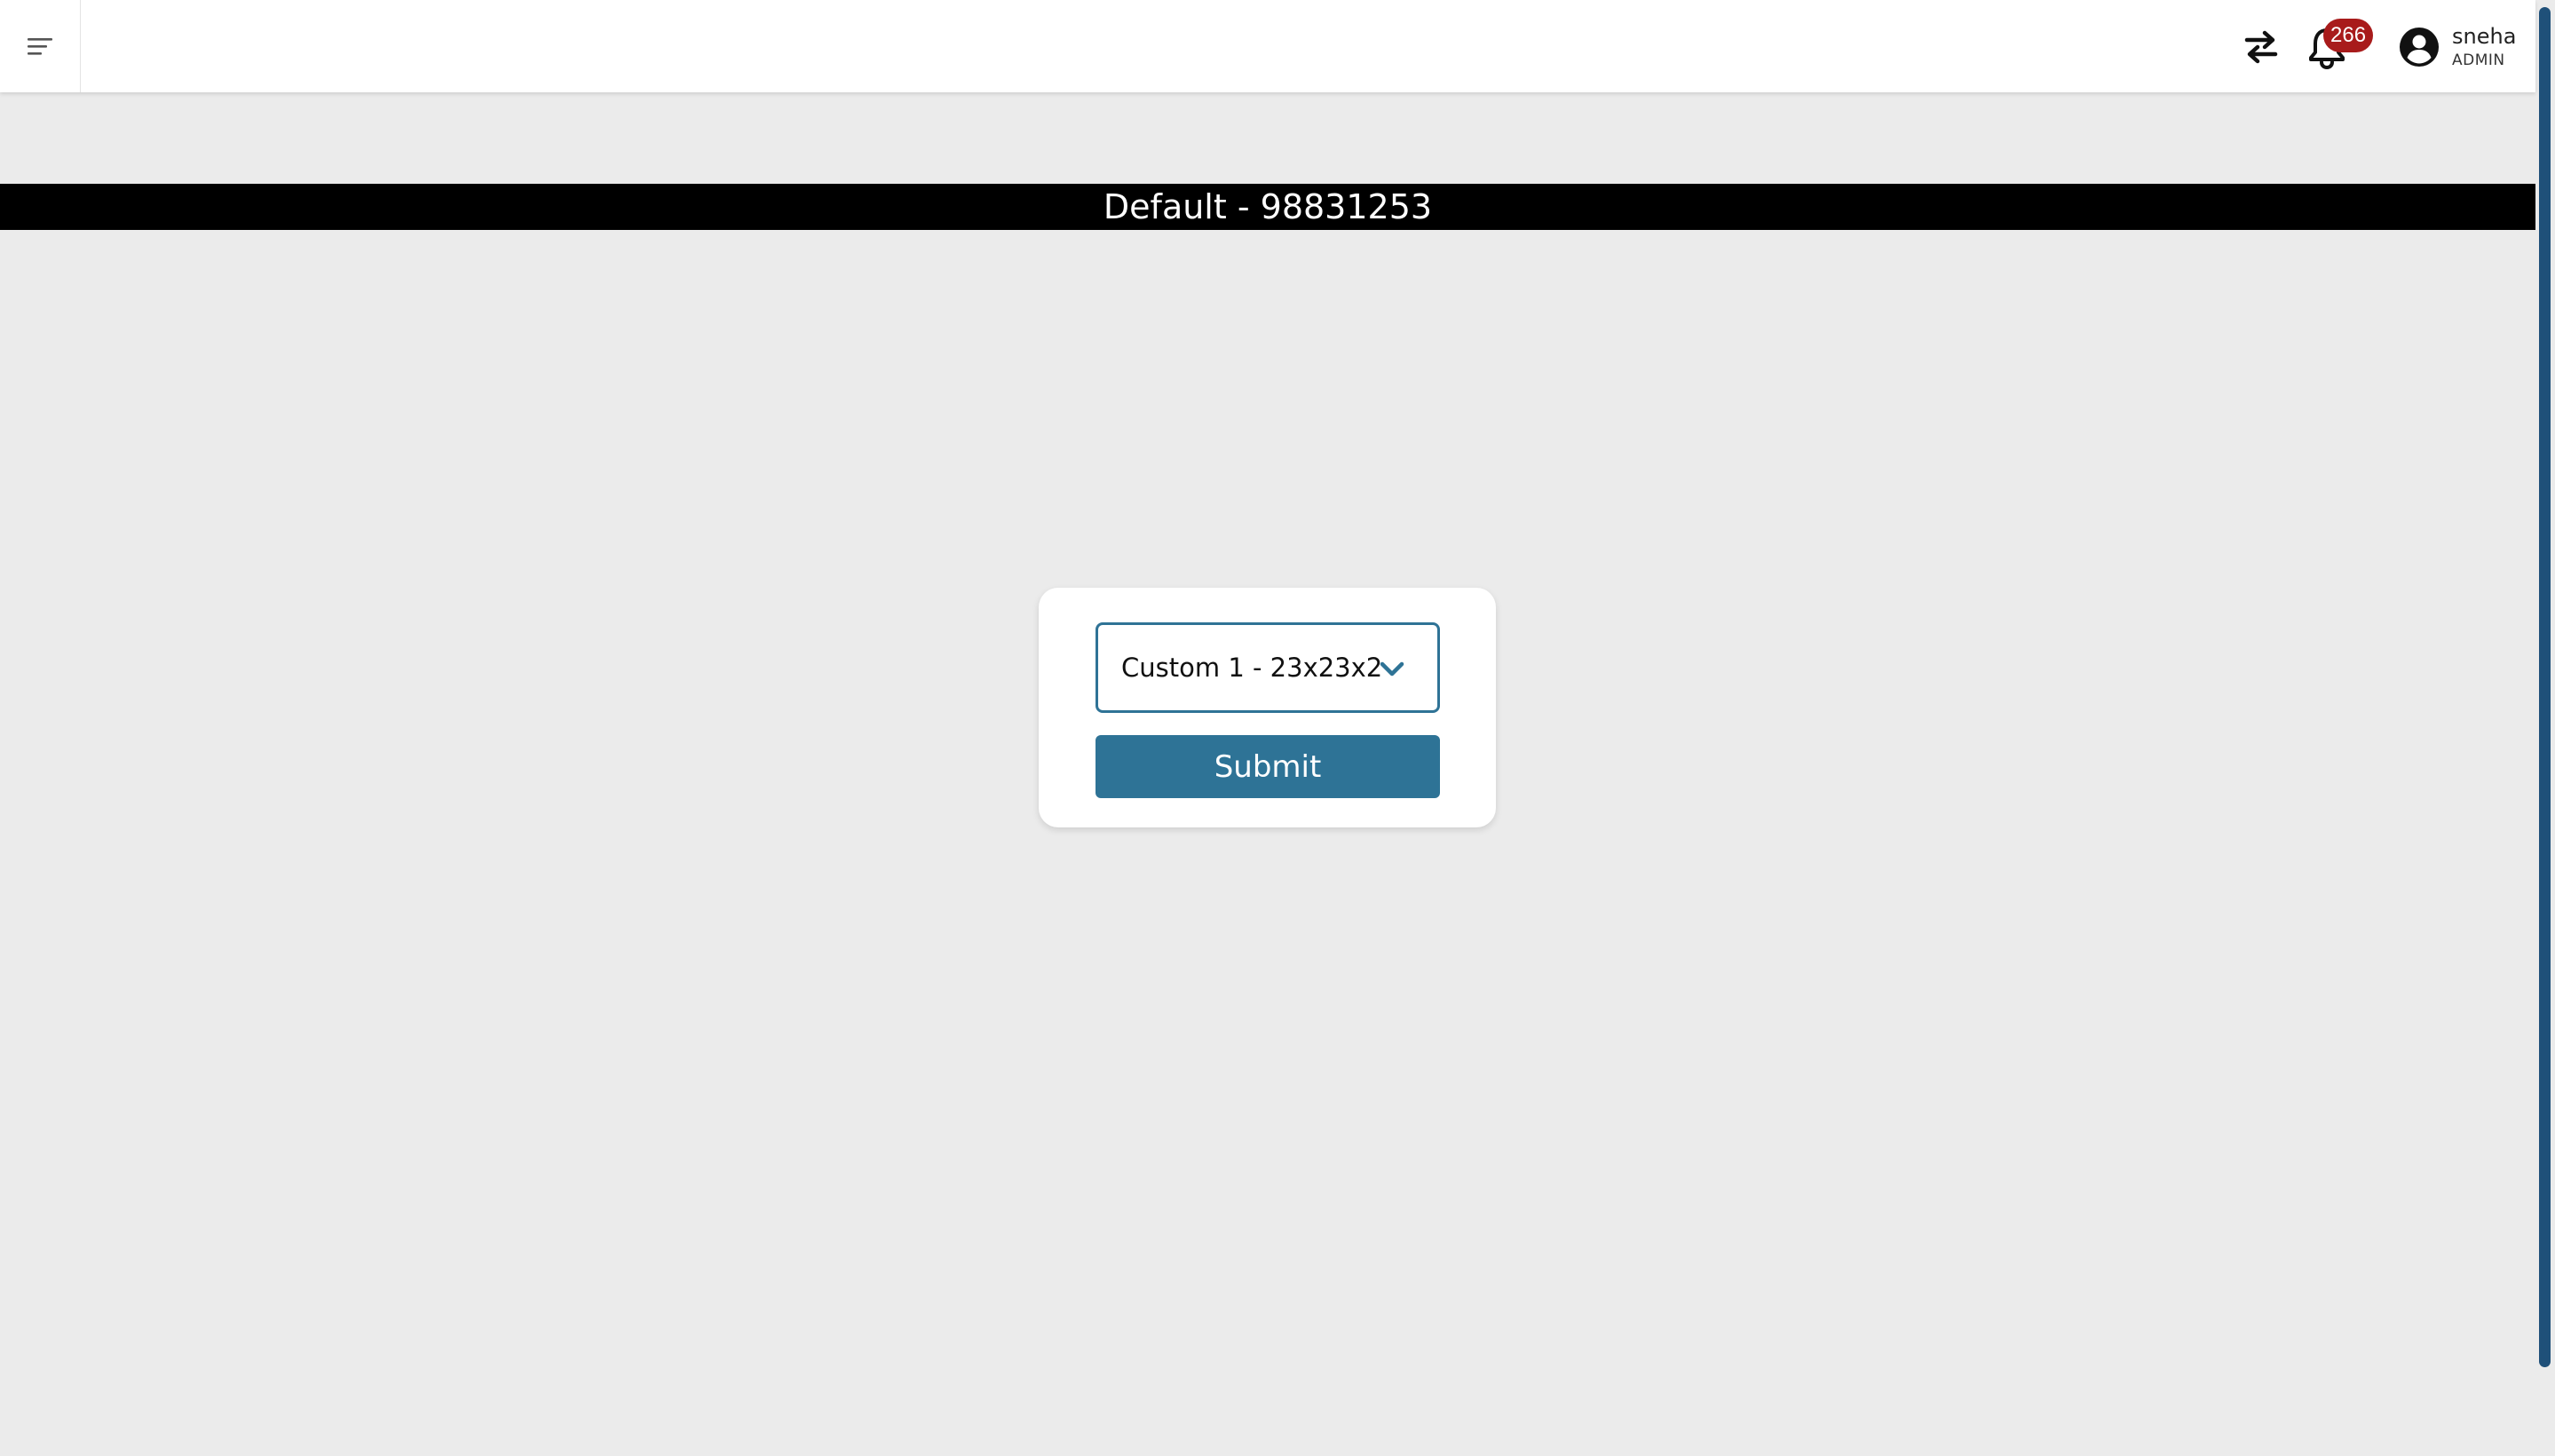 The height and width of the screenshot is (1456, 2555). Describe the element at coordinates (2484, 36) in the screenshot. I see `user-name: sneha` at that location.